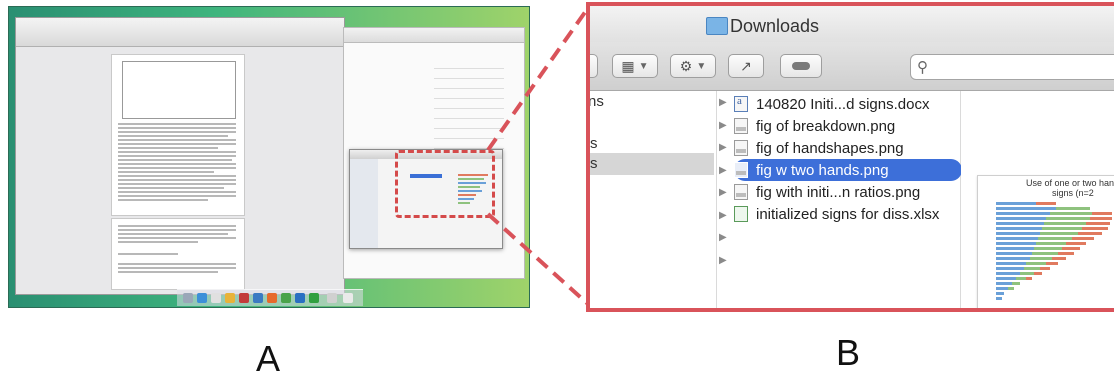 This screenshot has width=1114, height=386. Describe the element at coordinates (445, 184) in the screenshot. I see `zoom-highlight-box` at that location.